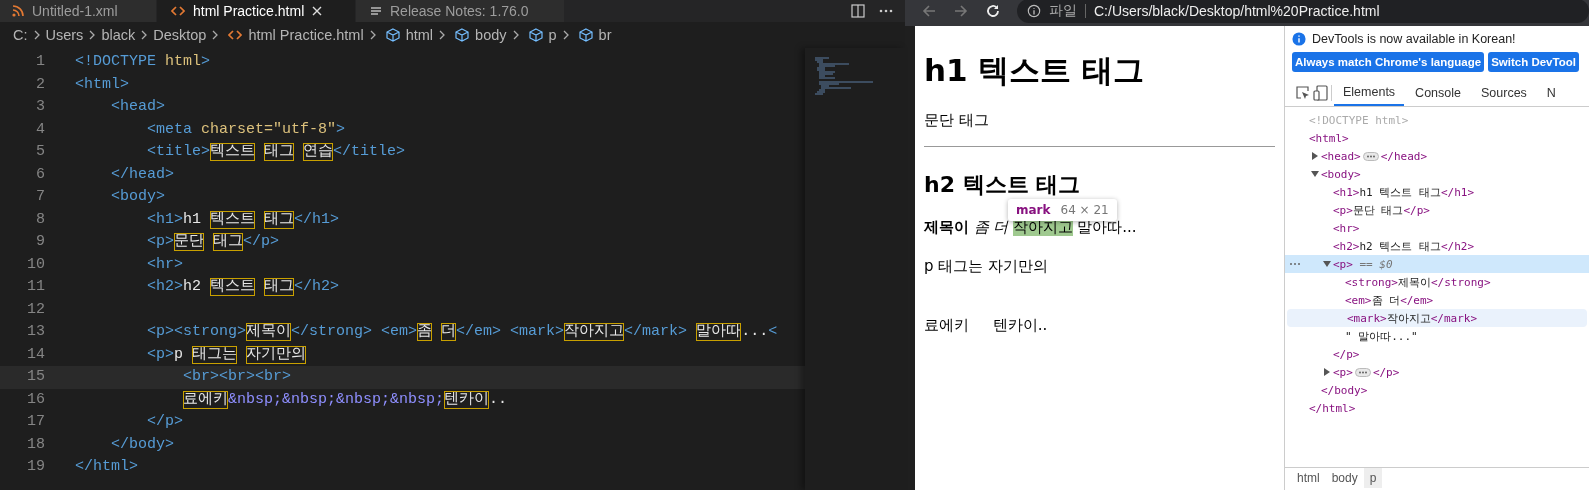 The width and height of the screenshot is (1589, 490). Describe the element at coordinates (1533, 62) in the screenshot. I see `language-button: Switch DevTool` at that location.